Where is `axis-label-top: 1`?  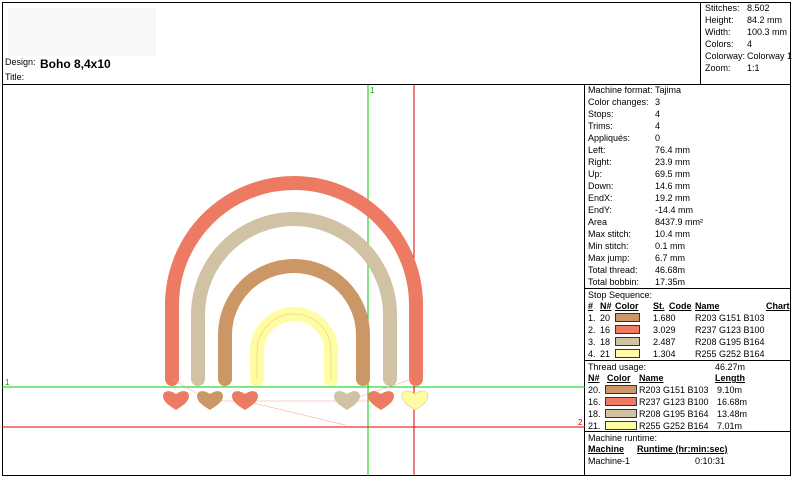 axis-label-top: 1 is located at coordinates (372, 90).